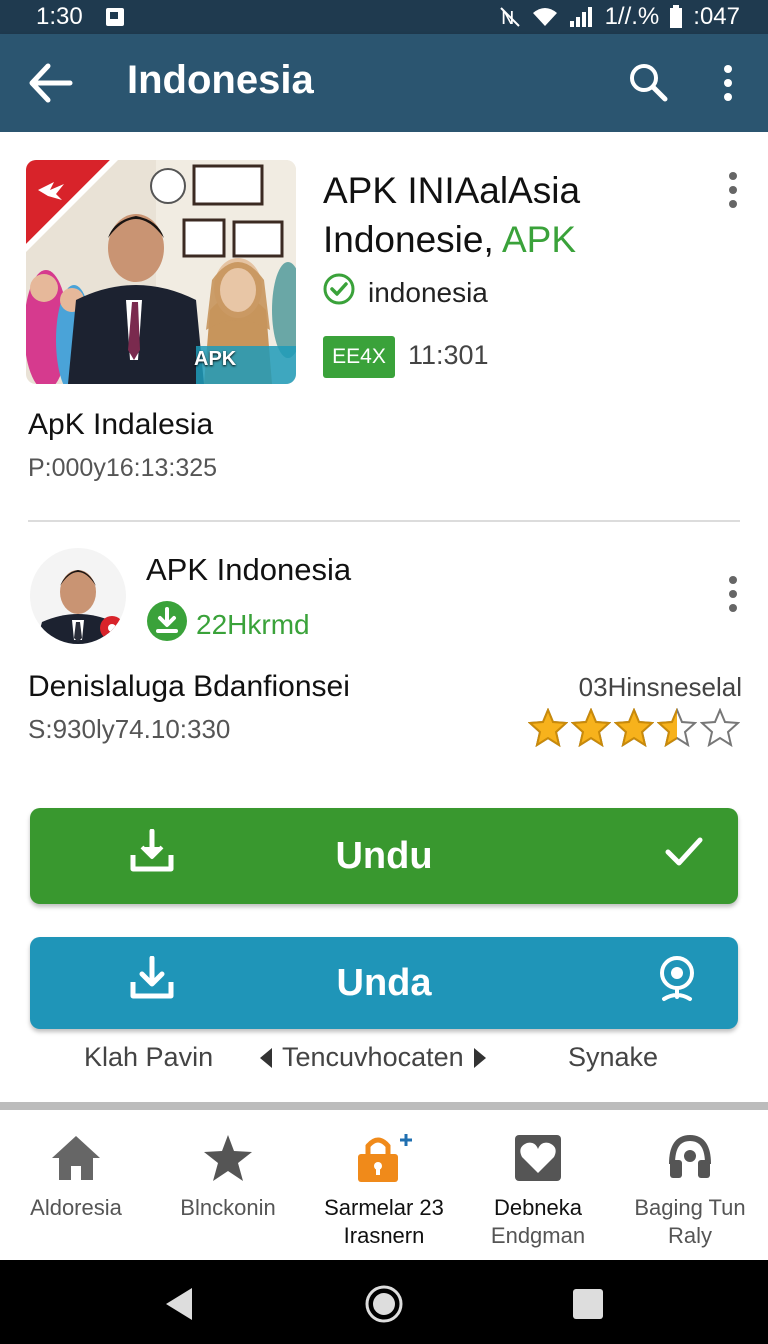  What do you see at coordinates (452, 190) in the screenshot?
I see `listing-title-line1: APK INIAalAsia` at bounding box center [452, 190].